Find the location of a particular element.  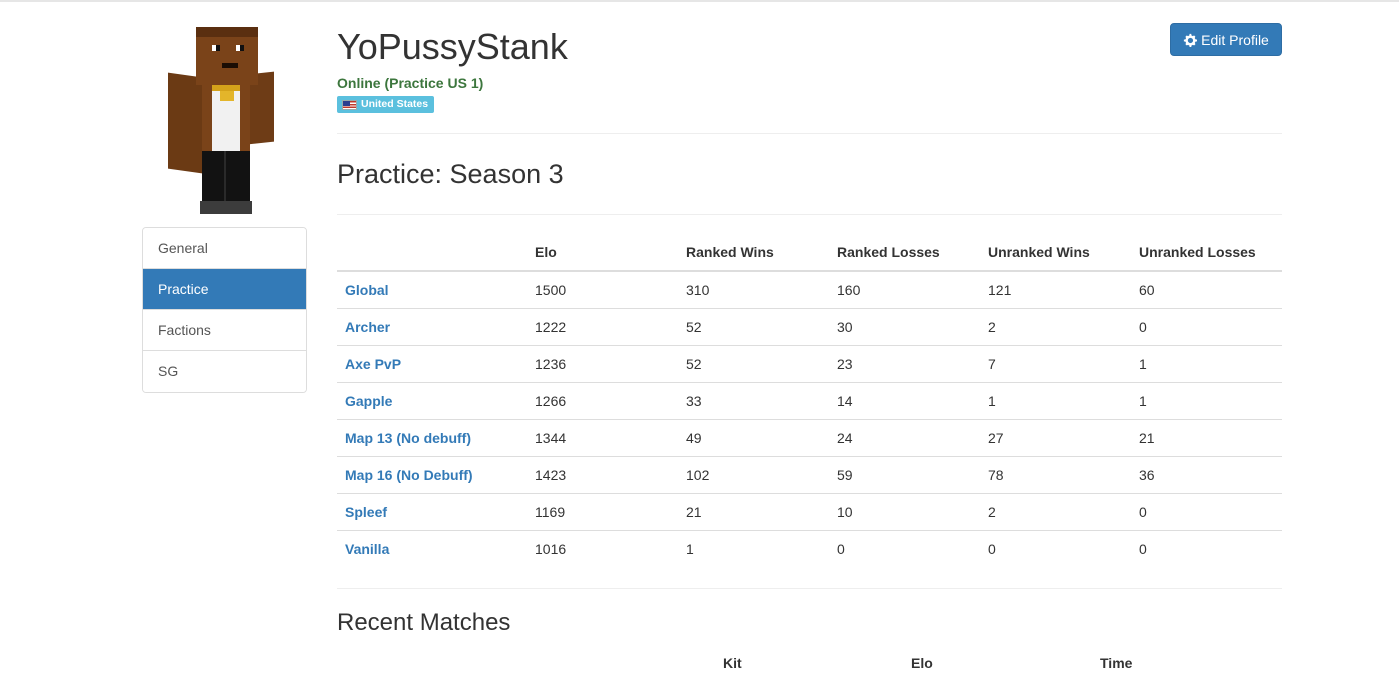

table-row: Map 13 (No debuff) 1344 49 24 27 21 is located at coordinates (809, 437).